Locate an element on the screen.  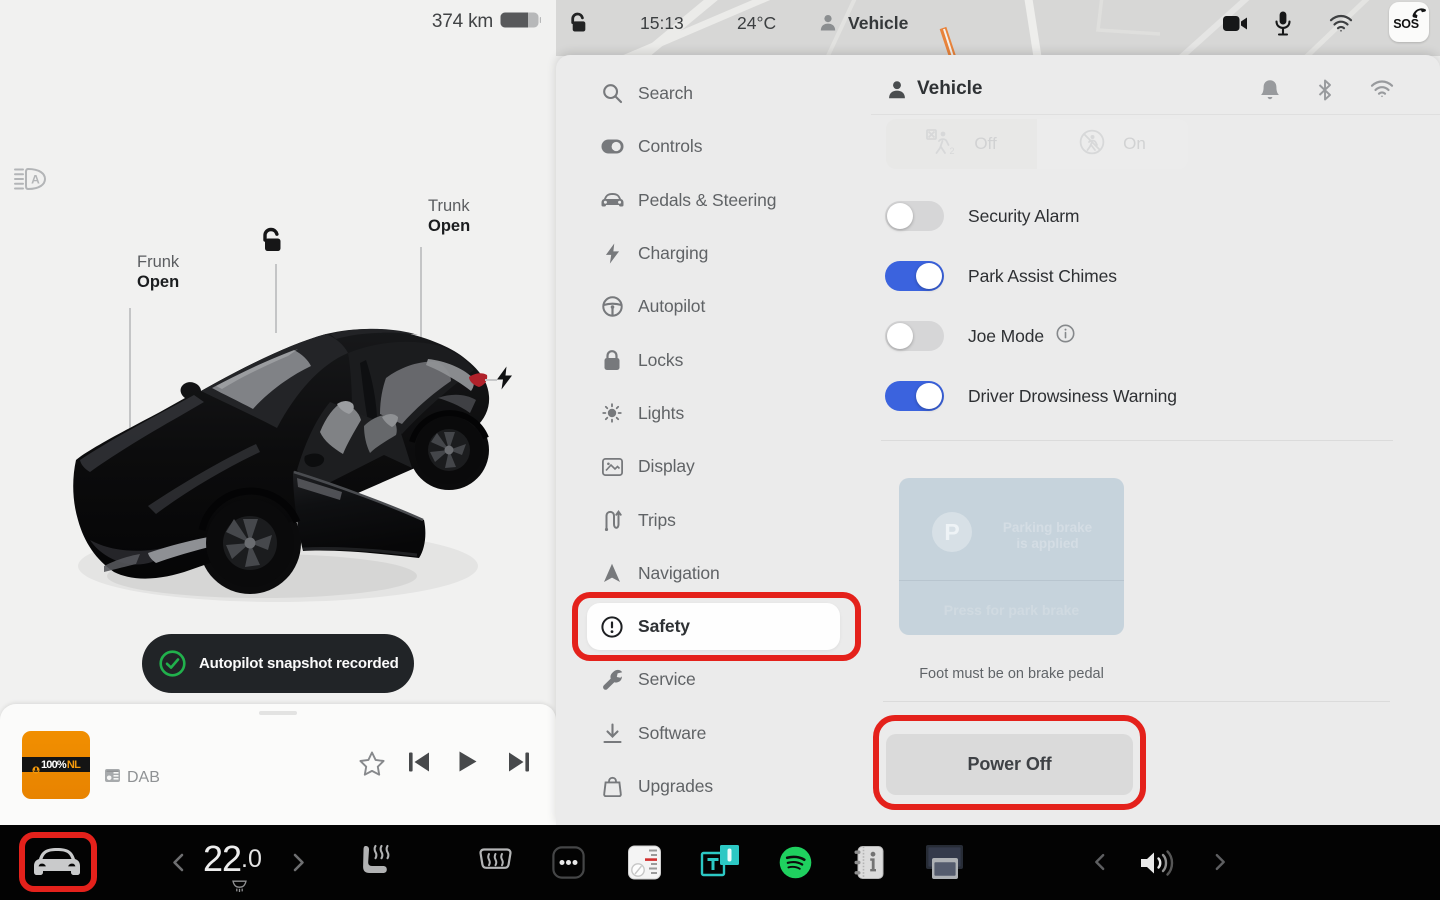
menu-item-pedals-steering: Pedals & Steering is located at coordinates (706, 200).